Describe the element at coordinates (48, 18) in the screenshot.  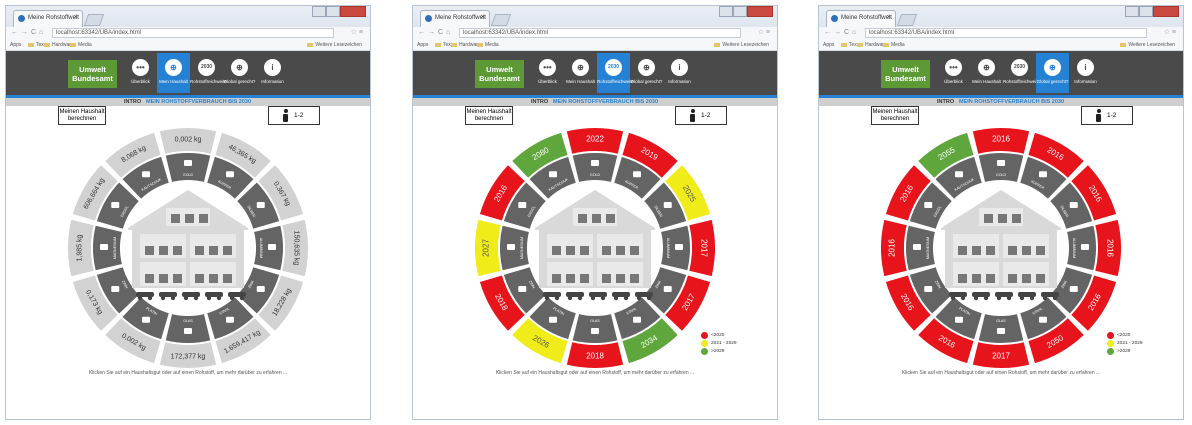
I see `browser-tab: Meine Rohstoffwelt ×` at that location.